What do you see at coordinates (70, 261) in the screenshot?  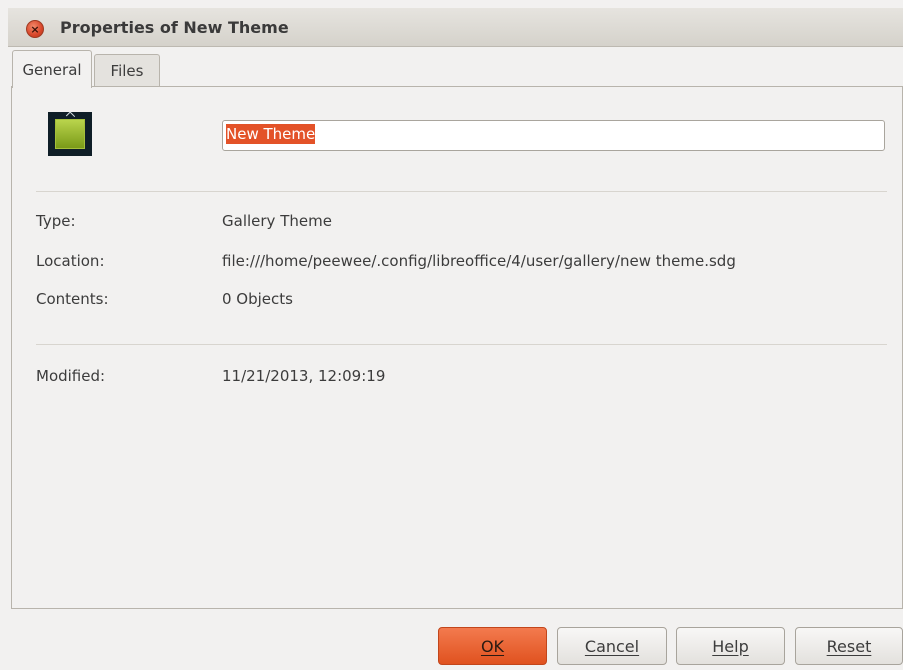 I see `location-label: Location:` at bounding box center [70, 261].